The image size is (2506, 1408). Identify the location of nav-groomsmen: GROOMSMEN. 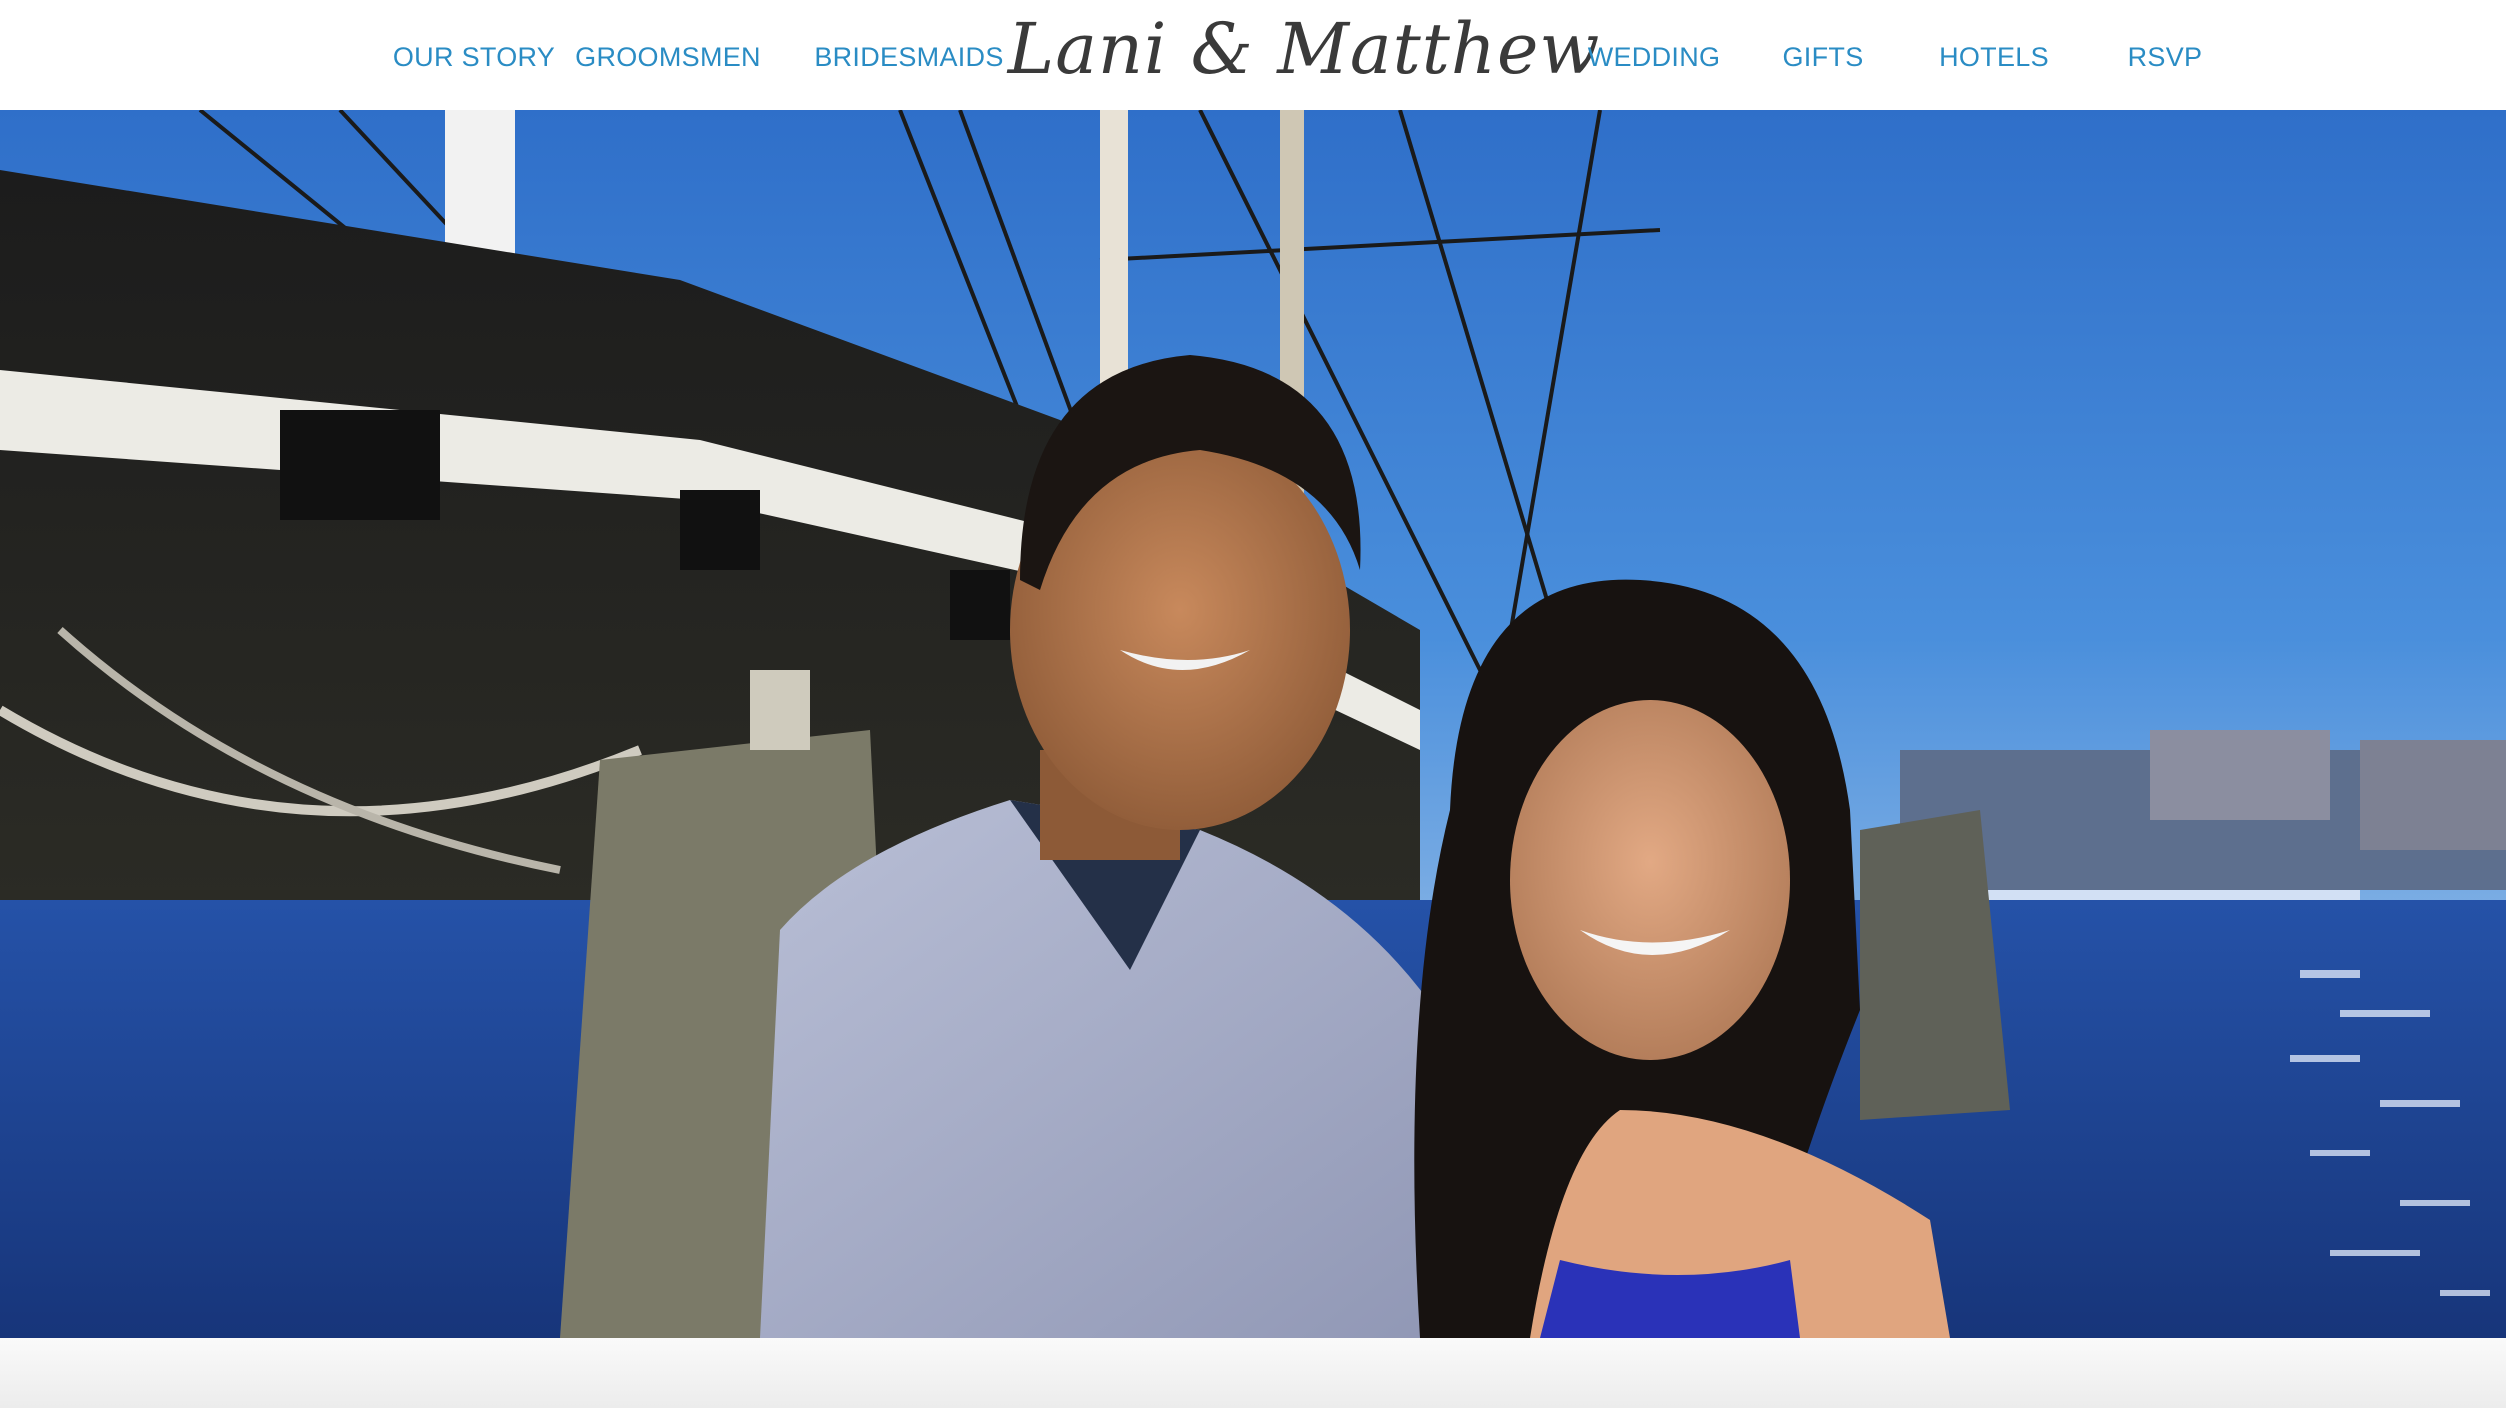
(668, 57).